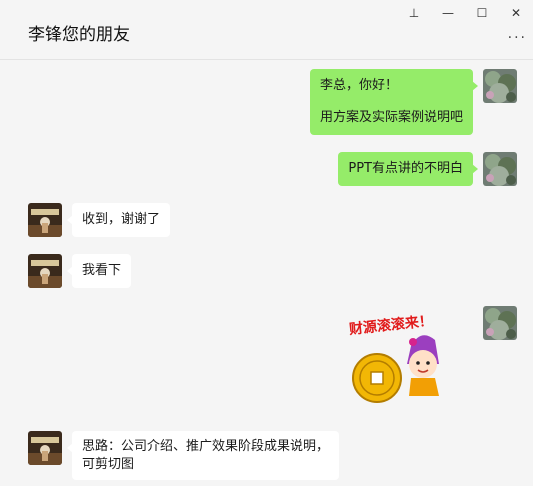  What do you see at coordinates (394, 102) in the screenshot?
I see `message-bubble: 李总，你好！ 用方案及实际案例说明吧` at bounding box center [394, 102].